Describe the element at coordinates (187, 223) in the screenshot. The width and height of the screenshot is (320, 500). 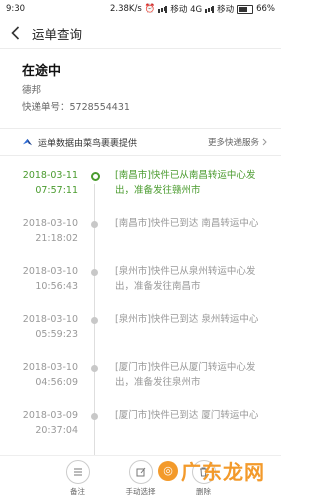
I see `event-description: [南昌市]快件已到达 南昌转运中心` at that location.